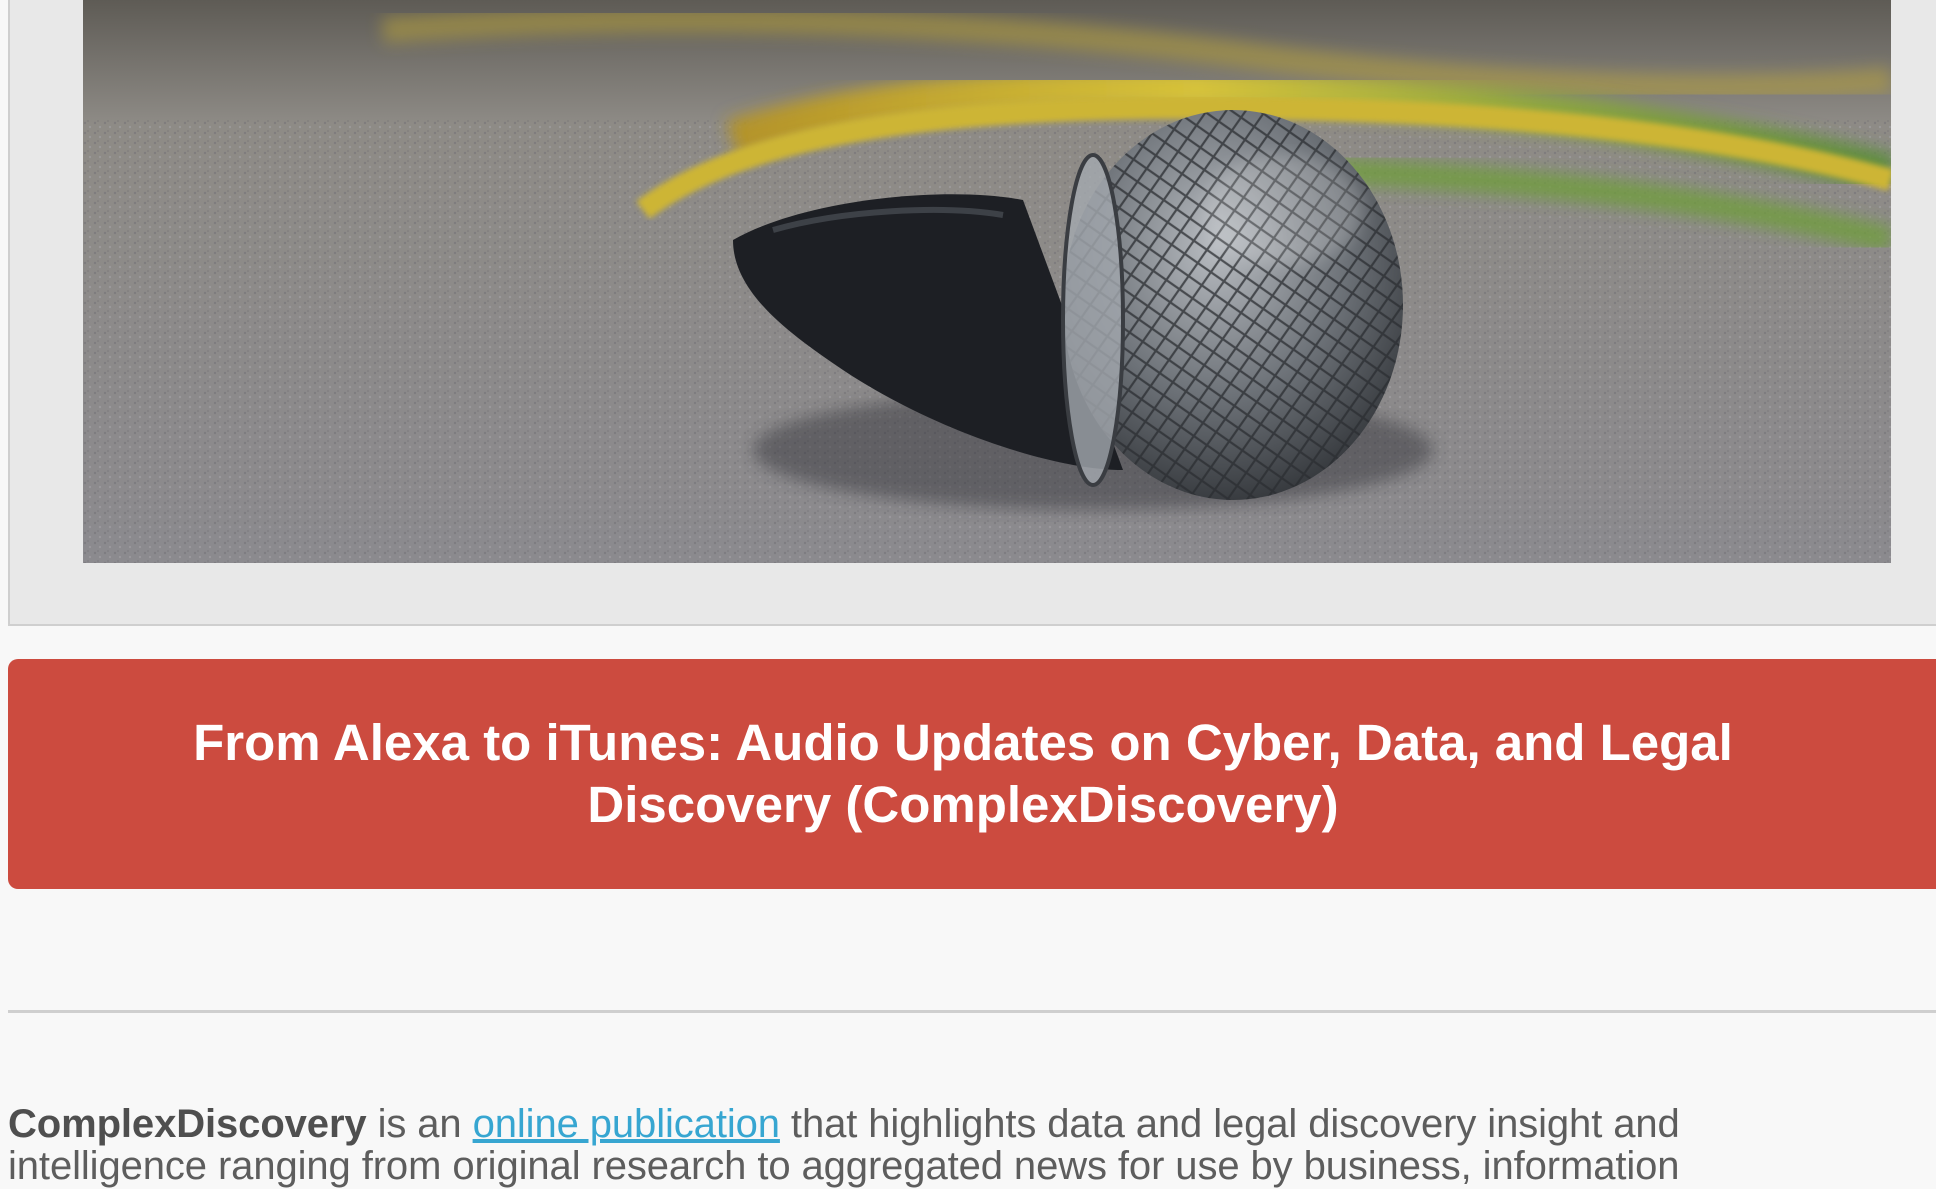 The height and width of the screenshot is (1189, 1936). I want to click on section-divider, so click(972, 1011).